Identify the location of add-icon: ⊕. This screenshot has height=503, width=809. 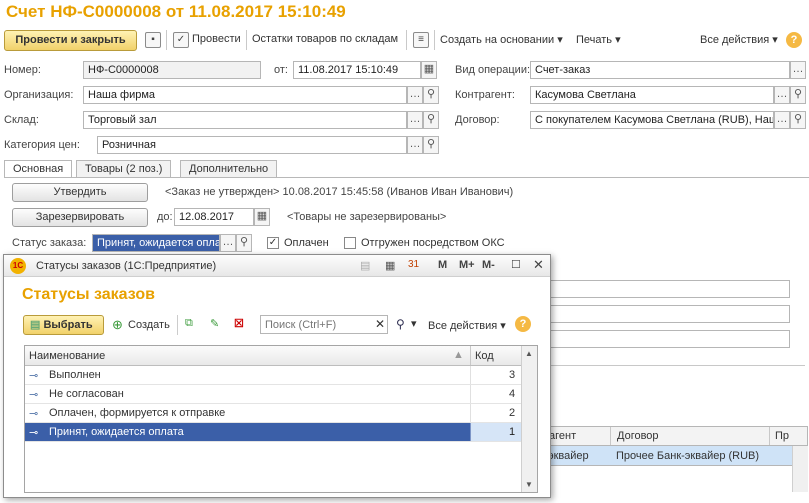
(117, 325).